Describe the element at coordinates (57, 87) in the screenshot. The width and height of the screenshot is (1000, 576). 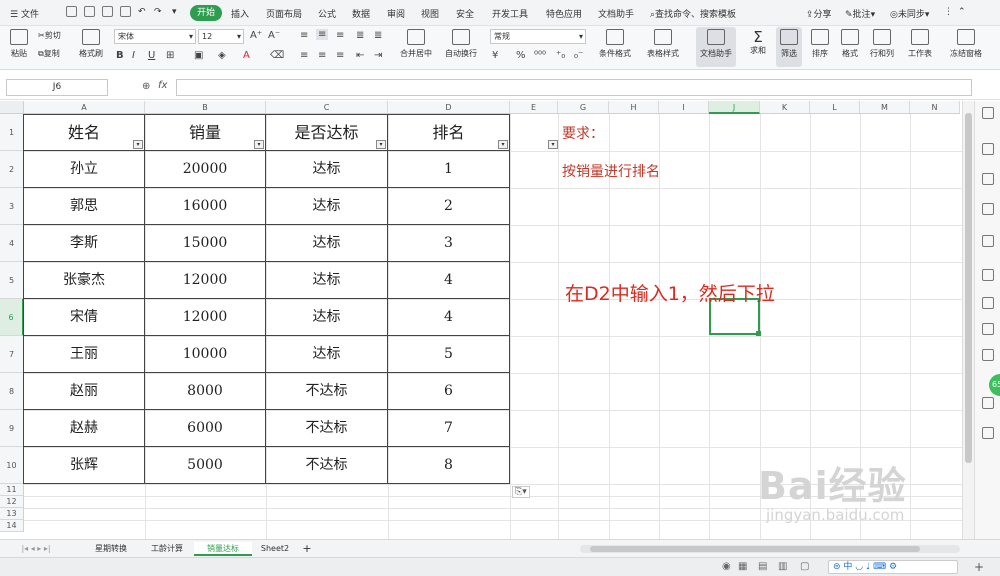
I see `name-box: J6` at that location.